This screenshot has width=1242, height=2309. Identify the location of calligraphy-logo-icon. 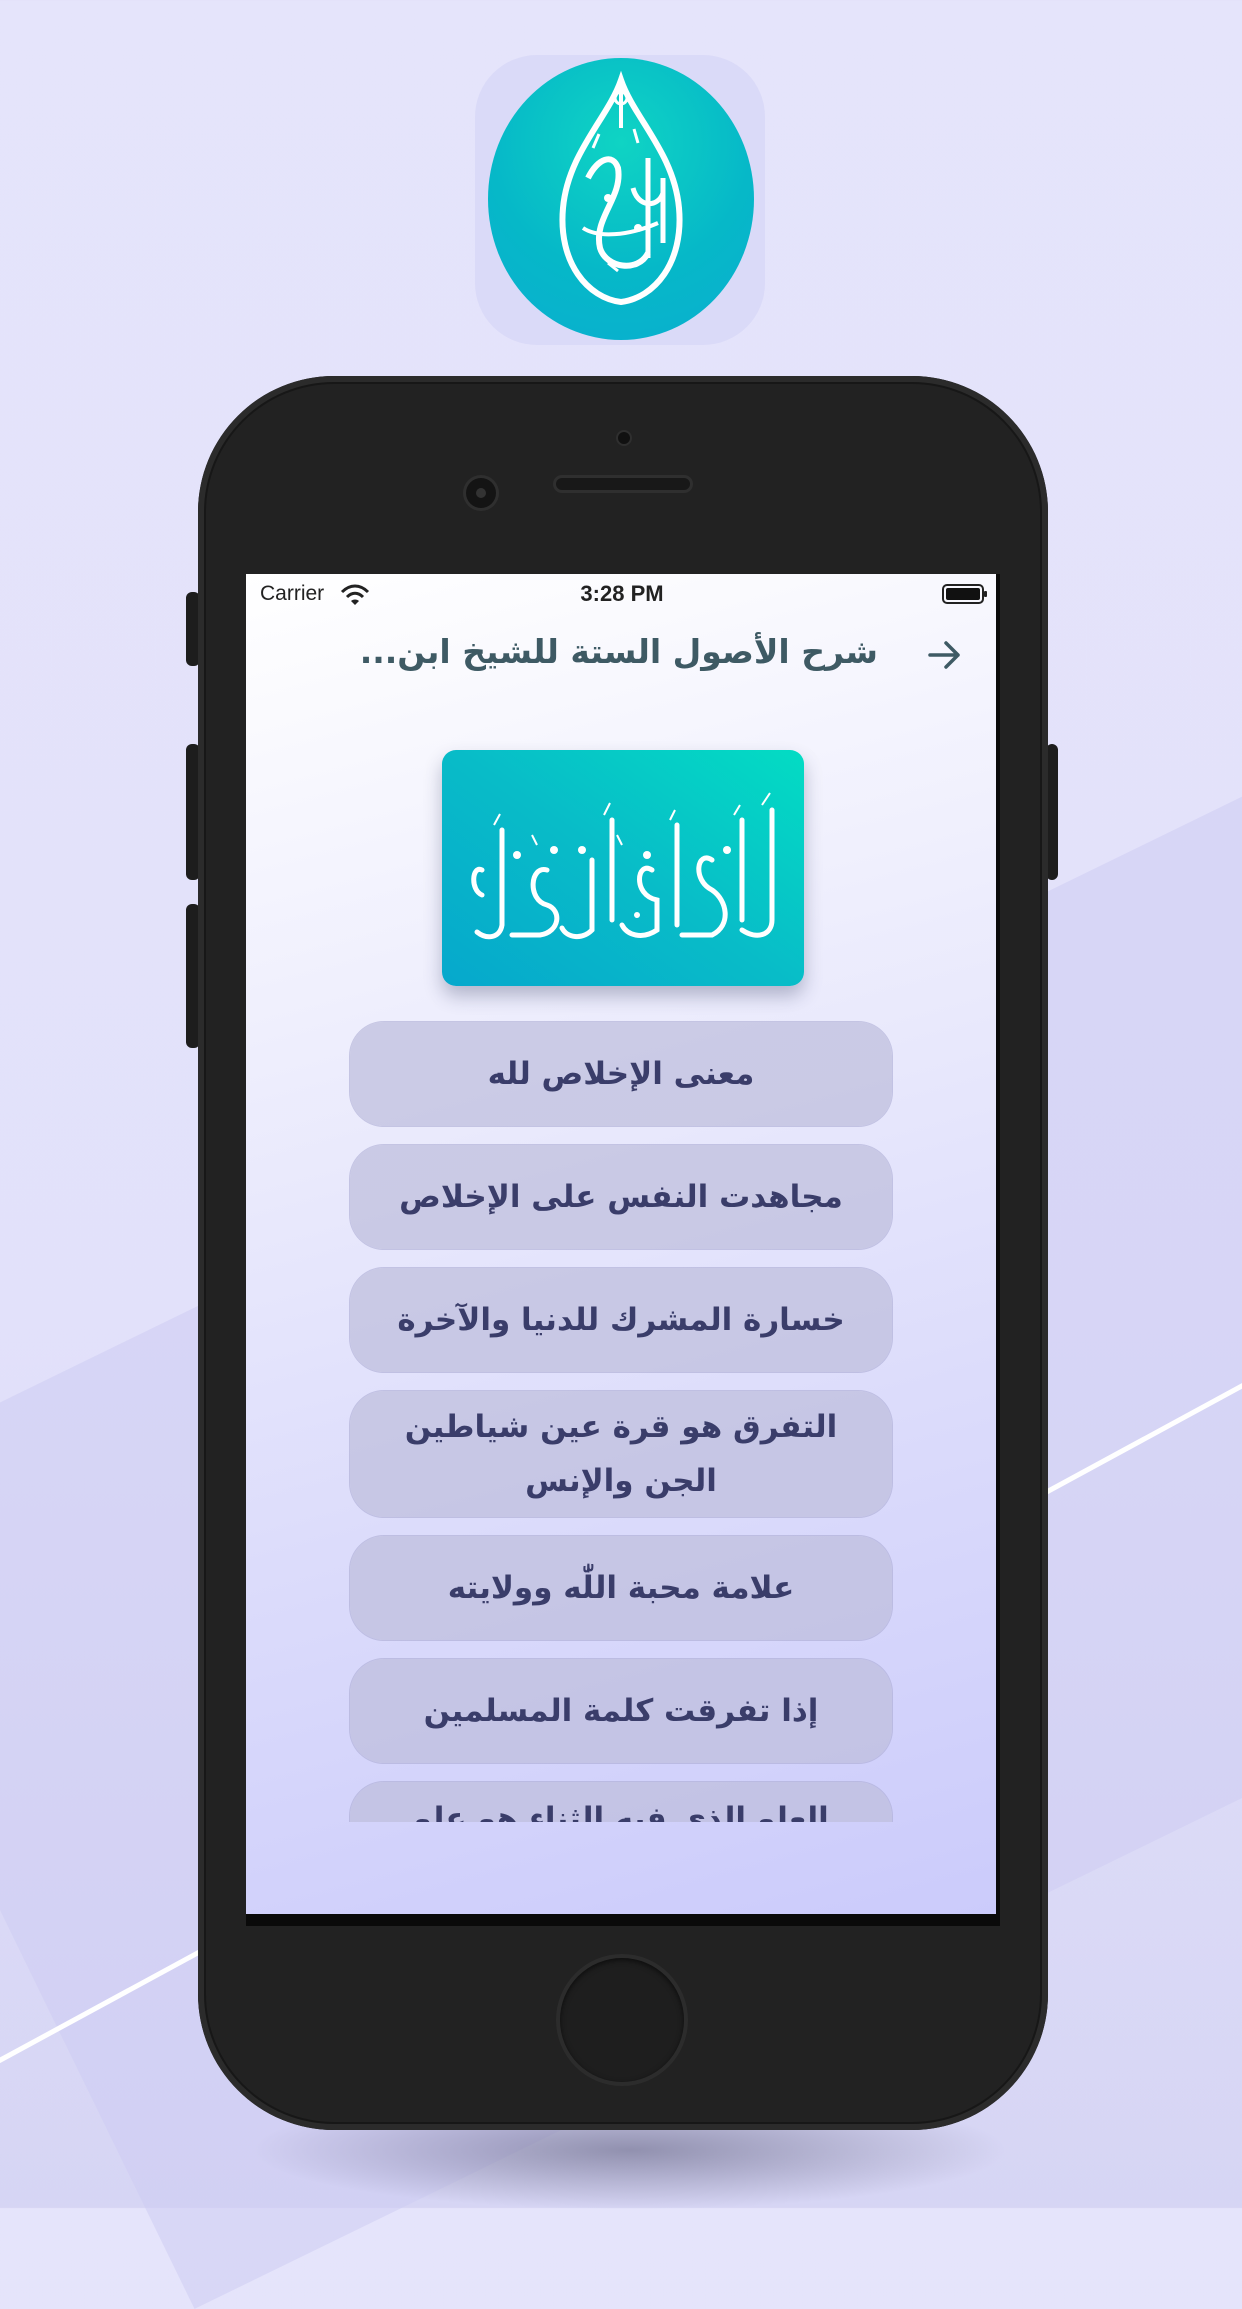
(621, 188).